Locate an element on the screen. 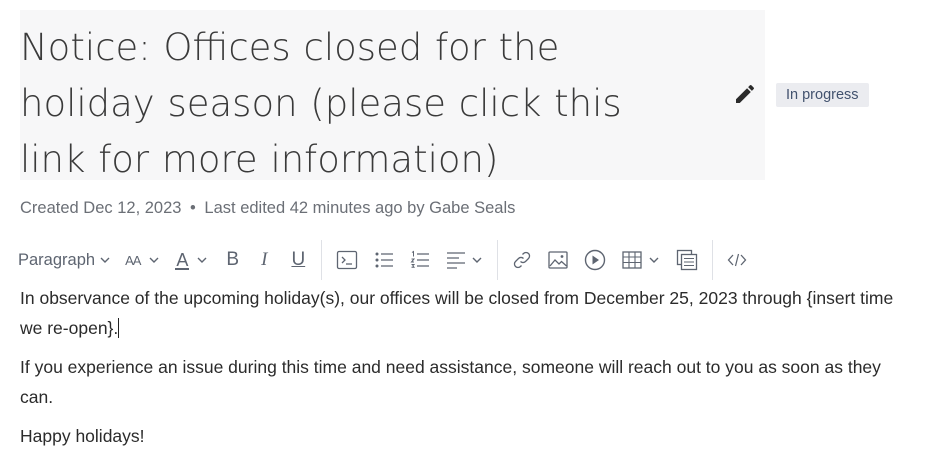 The image size is (925, 472). table-dropdown is located at coordinates (641, 260).